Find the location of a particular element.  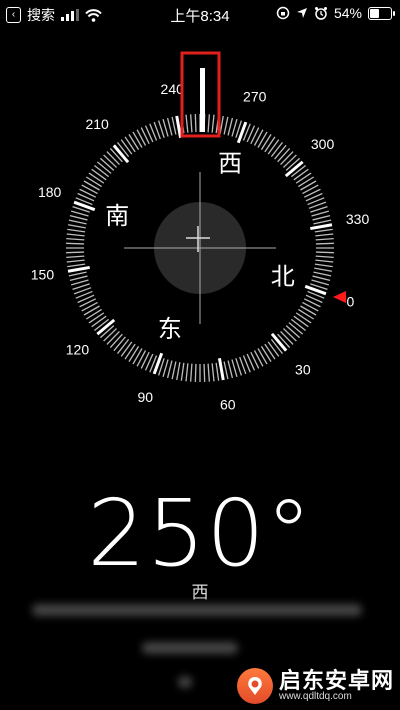

degree-label: 90 is located at coordinates (145, 397).